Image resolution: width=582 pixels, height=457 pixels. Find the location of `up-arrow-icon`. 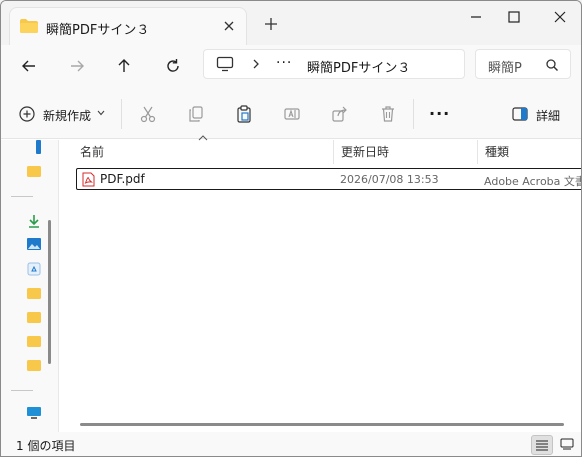

up-arrow-icon is located at coordinates (124, 66).